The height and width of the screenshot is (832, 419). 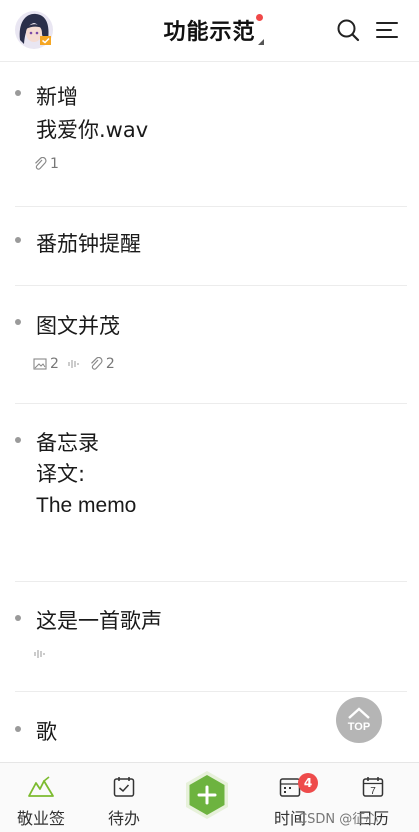 I want to click on page-title-text: 功能示范, so click(x=209, y=32).